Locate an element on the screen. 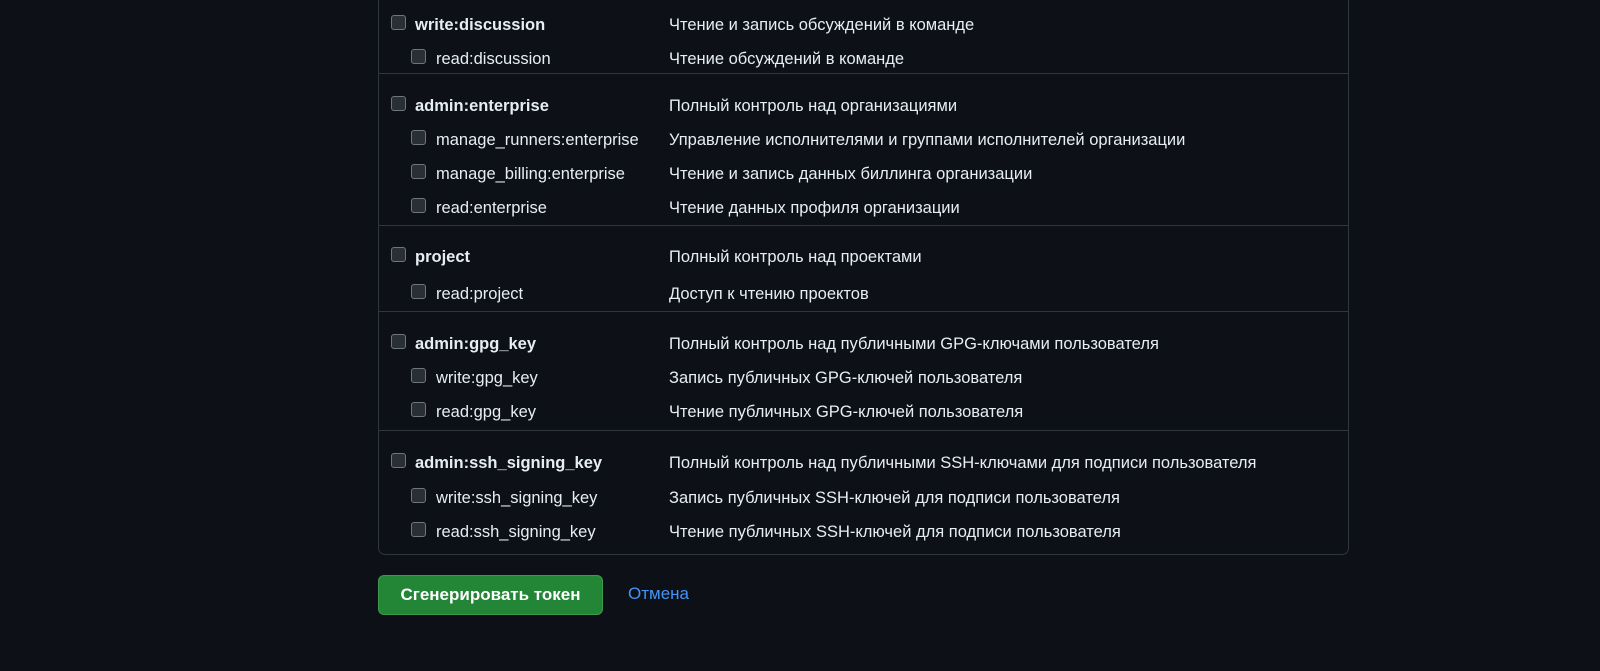 The width and height of the screenshot is (1600, 671). scope-name: read:discussion is located at coordinates (493, 59).